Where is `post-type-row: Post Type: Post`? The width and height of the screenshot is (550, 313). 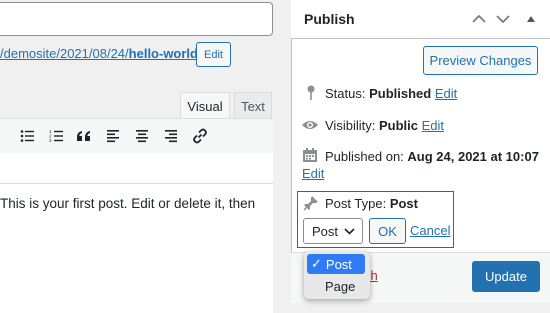 post-type-row: Post Type: Post is located at coordinates (371, 203).